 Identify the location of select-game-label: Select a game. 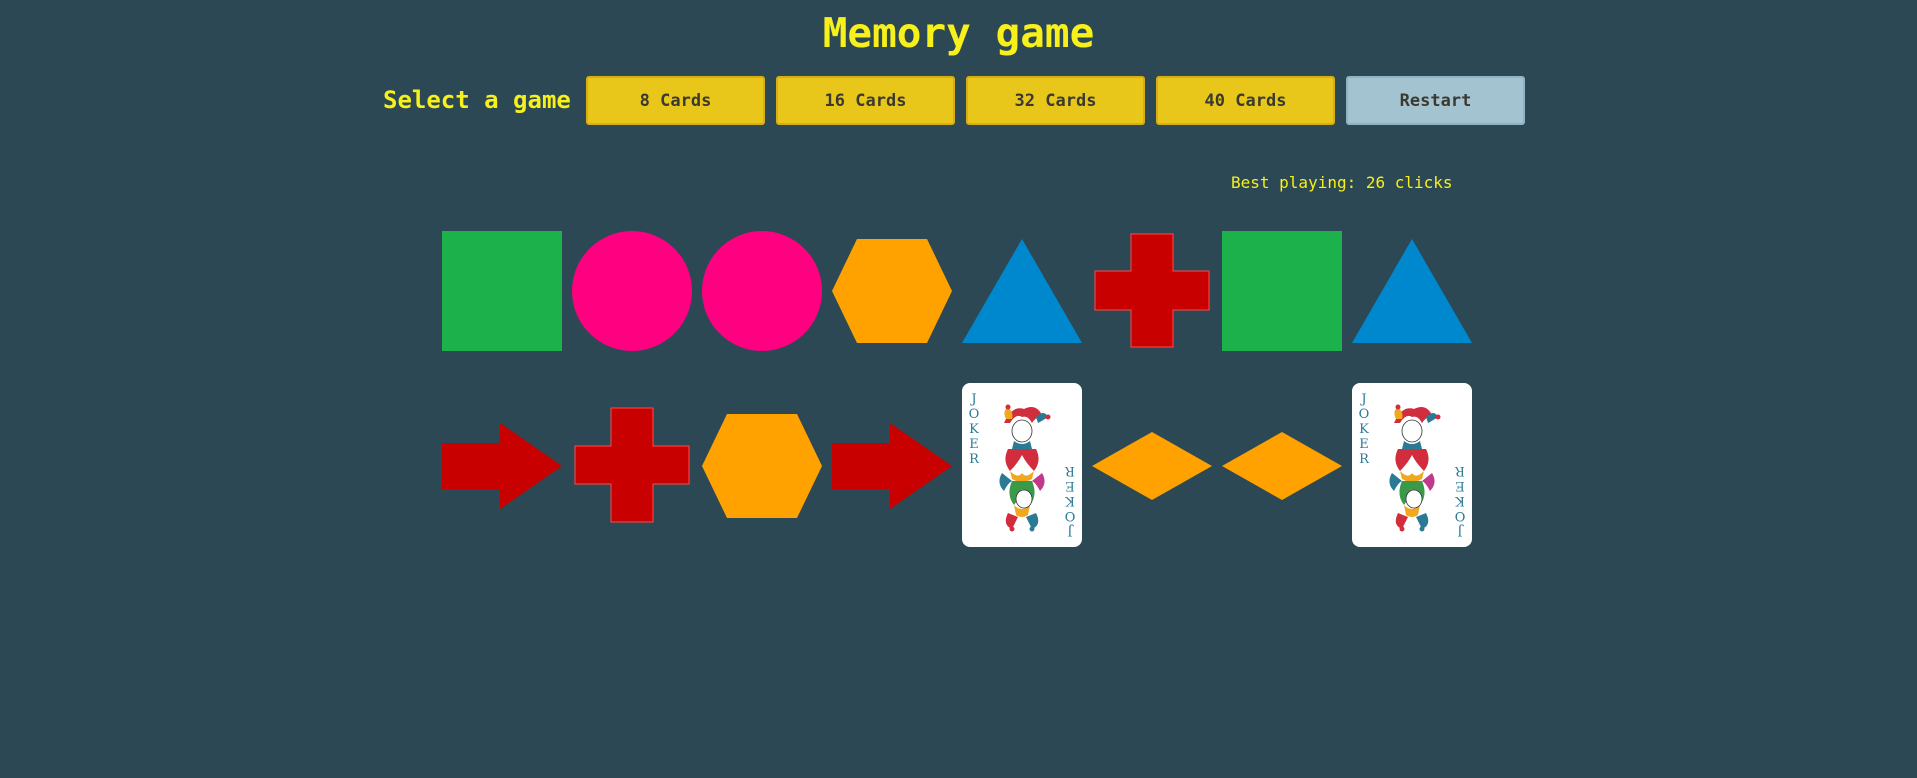
(477, 100).